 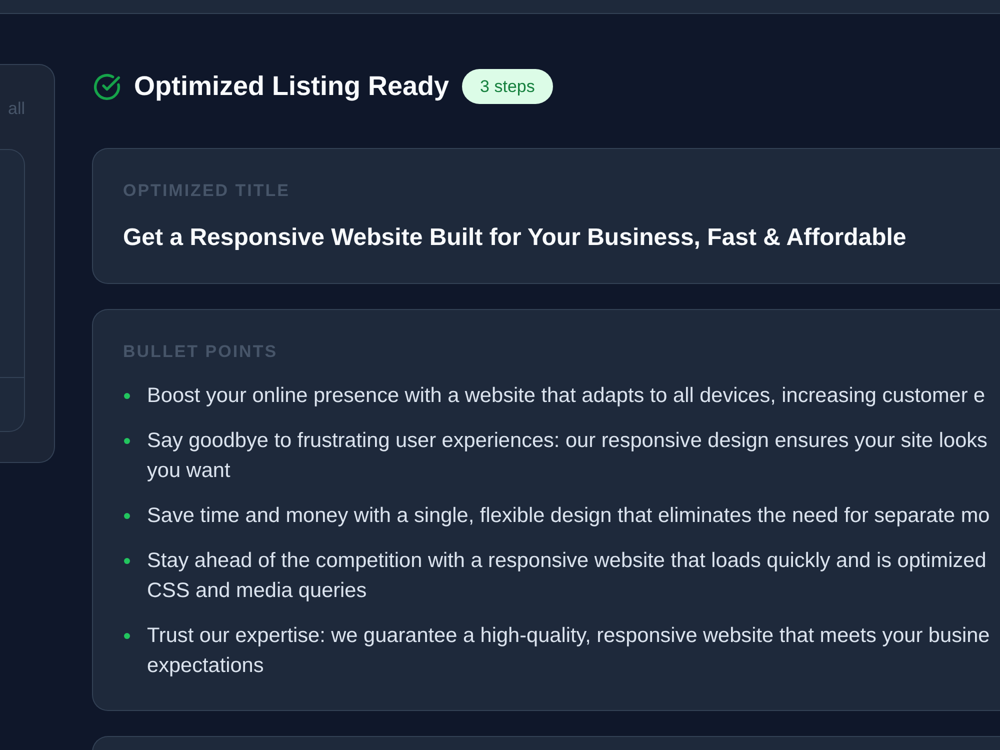 What do you see at coordinates (292, 86) in the screenshot?
I see `page-title: Optimized Listing Ready` at bounding box center [292, 86].